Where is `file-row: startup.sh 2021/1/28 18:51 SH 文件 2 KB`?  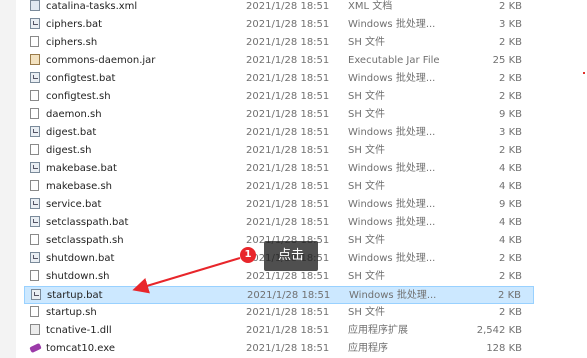 file-row: startup.sh 2021/1/28 18:51 SH 文件 2 KB is located at coordinates (279, 313).